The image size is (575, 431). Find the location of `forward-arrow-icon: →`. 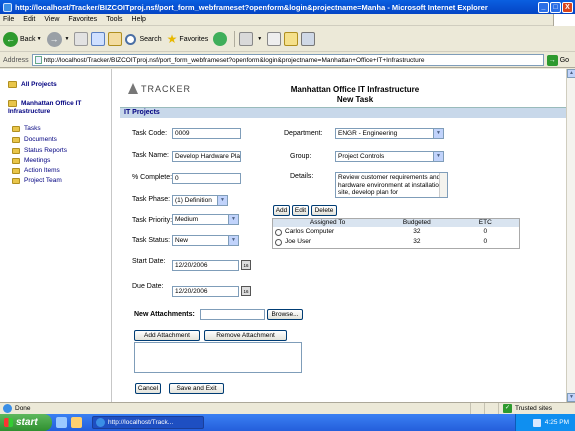

forward-arrow-icon: → is located at coordinates (54, 39).